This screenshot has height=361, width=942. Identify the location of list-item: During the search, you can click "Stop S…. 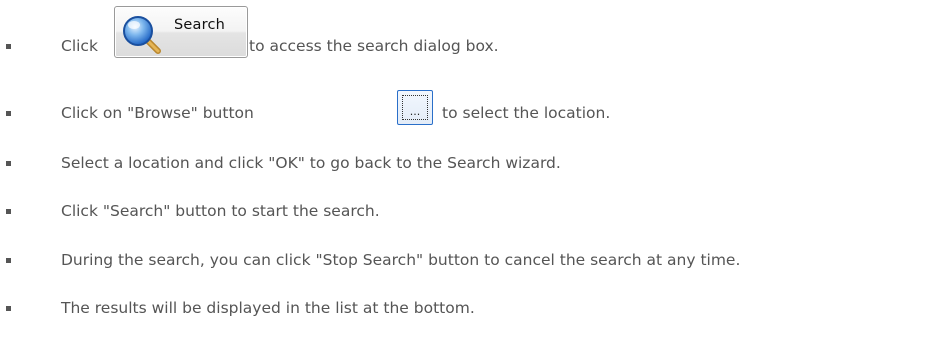
(471, 260).